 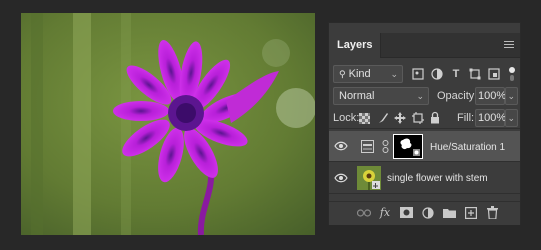 What do you see at coordinates (437, 179) in the screenshot?
I see `layer-name: single flower with stem` at bounding box center [437, 179].